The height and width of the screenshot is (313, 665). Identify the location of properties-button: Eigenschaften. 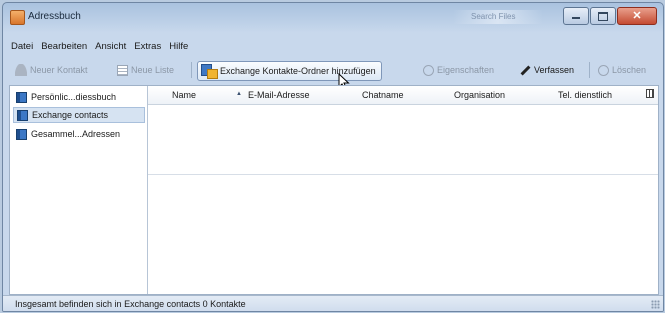
(458, 70).